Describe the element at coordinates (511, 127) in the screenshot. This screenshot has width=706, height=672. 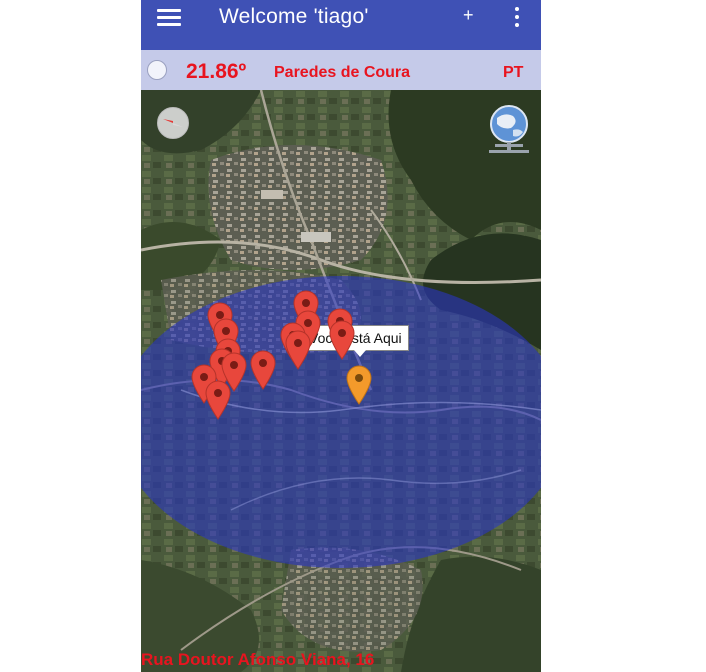
I see `globe-layers-icon` at that location.